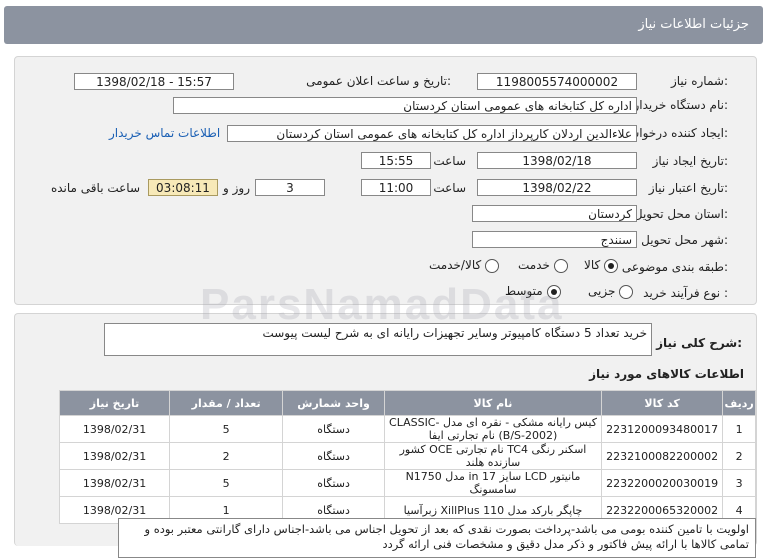 This screenshot has height=558, width=770. Describe the element at coordinates (680, 214) in the screenshot. I see `province-label: استان محل تحویل:` at that location.